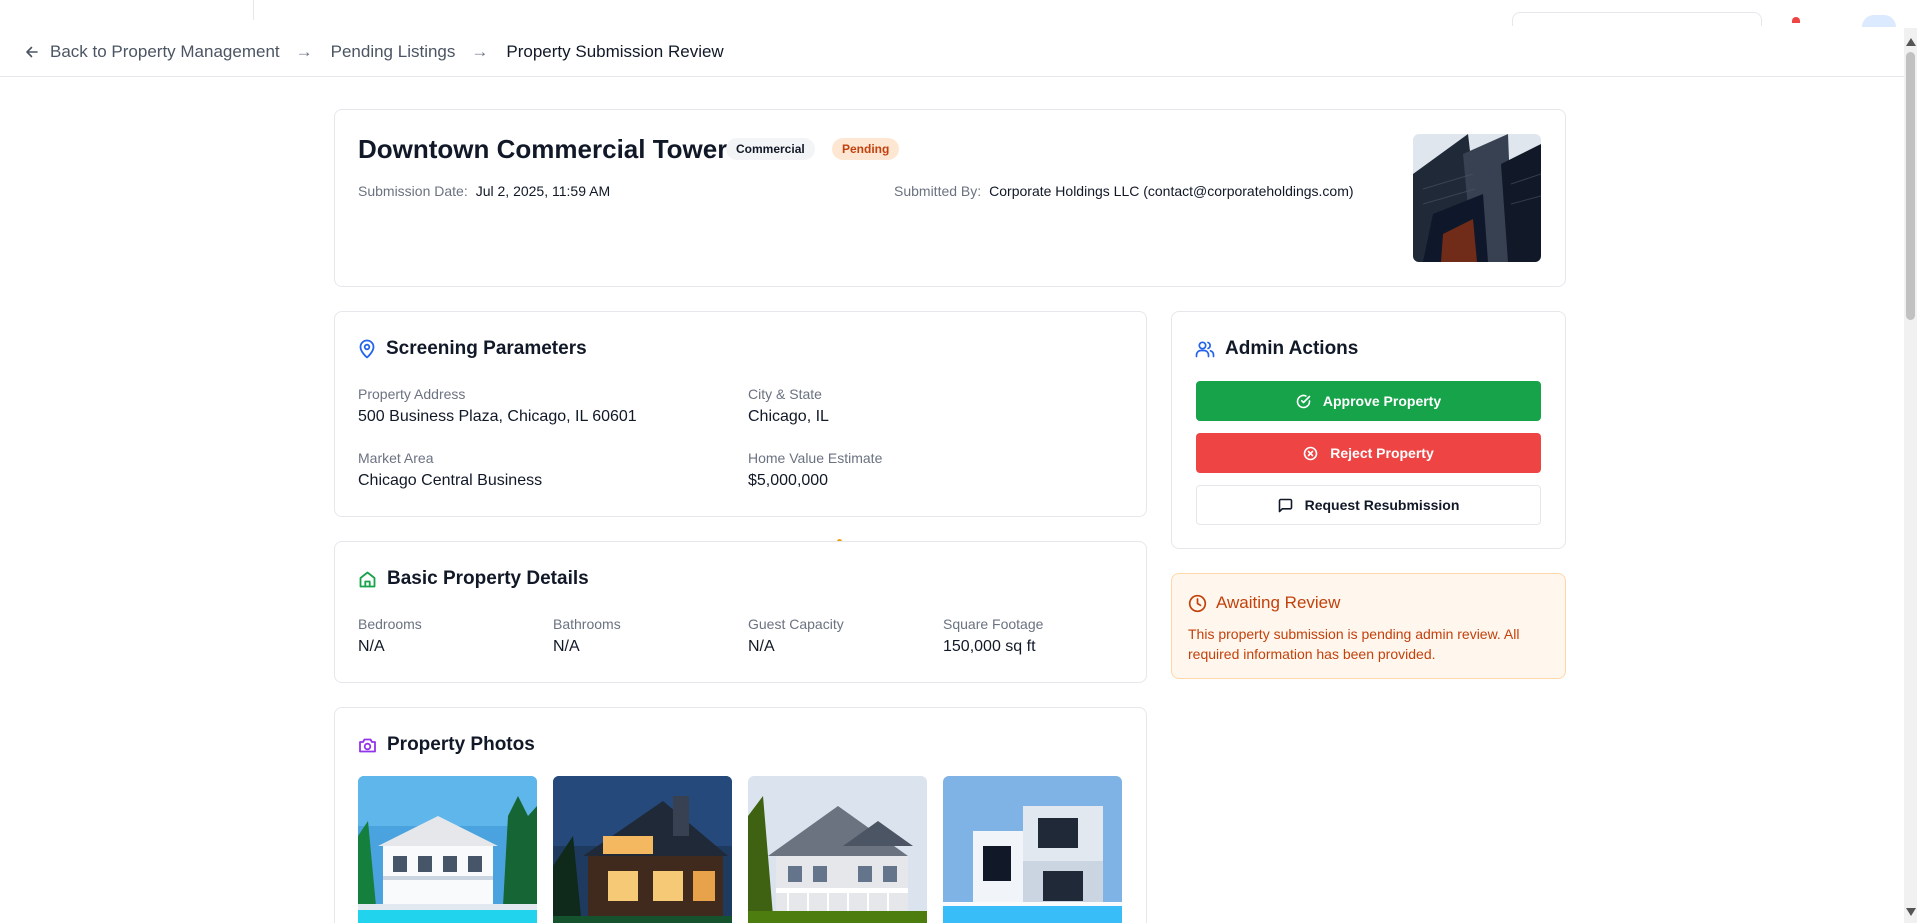 The width and height of the screenshot is (1917, 923). What do you see at coordinates (989, 646) in the screenshot?
I see `field-value: 150,000 sq ft` at bounding box center [989, 646].